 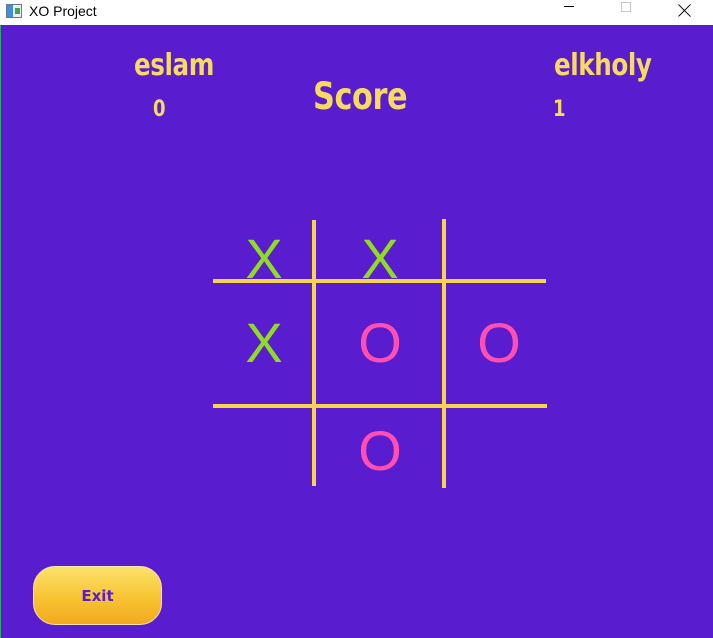 I want to click on board-cell-2: X, so click(x=380, y=259).